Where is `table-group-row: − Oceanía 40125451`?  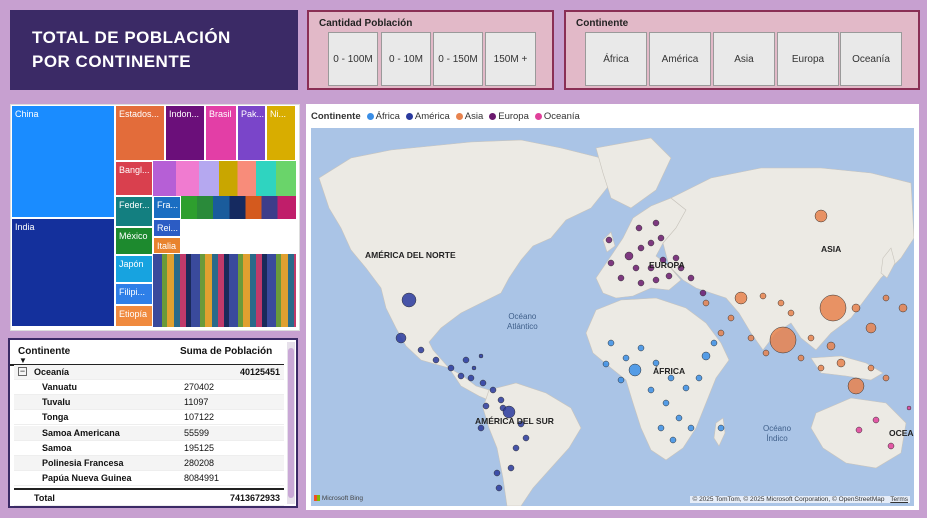
table-group-row: − Oceanía 40125451 is located at coordinates (149, 372).